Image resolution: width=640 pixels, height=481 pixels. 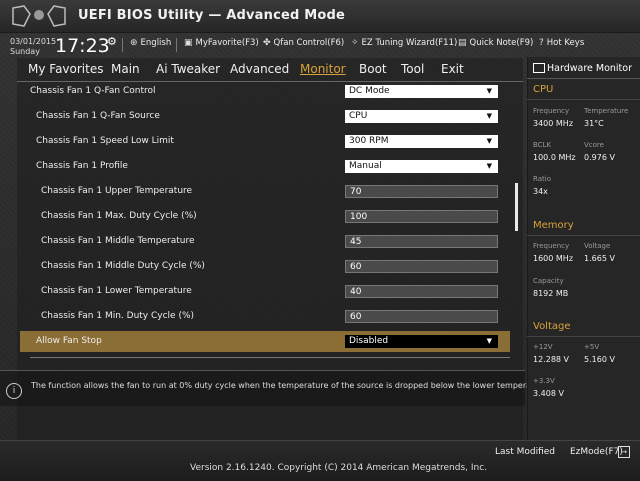 I want to click on setting-label: Chassis Fan 1 Middle Temperature, so click(x=118, y=241).